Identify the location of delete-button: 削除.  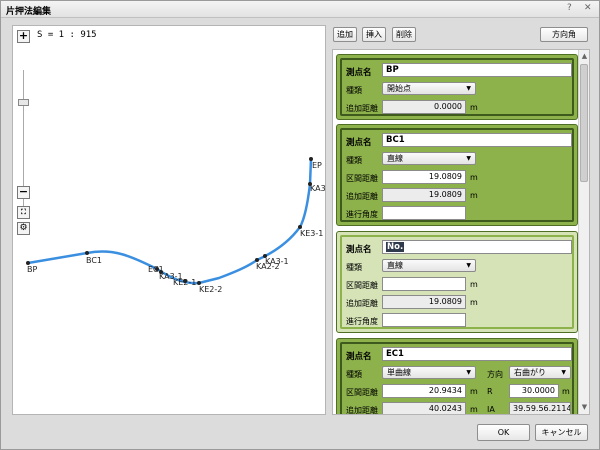
(404, 34).